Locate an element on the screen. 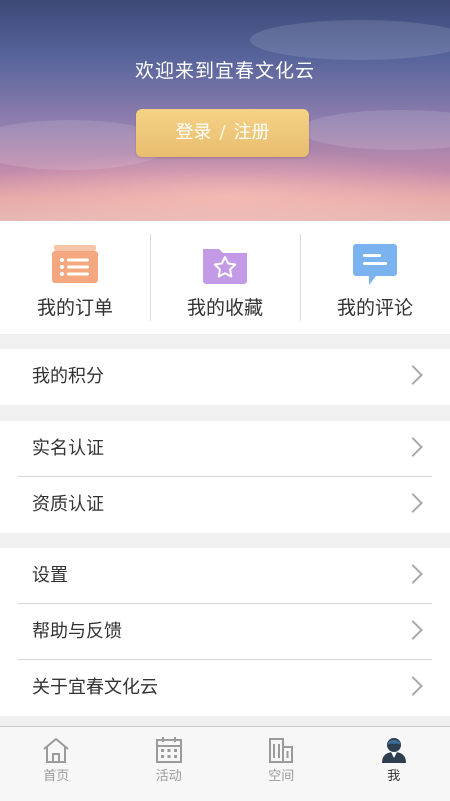 The image size is (450, 801). order-list-icon is located at coordinates (75, 264).